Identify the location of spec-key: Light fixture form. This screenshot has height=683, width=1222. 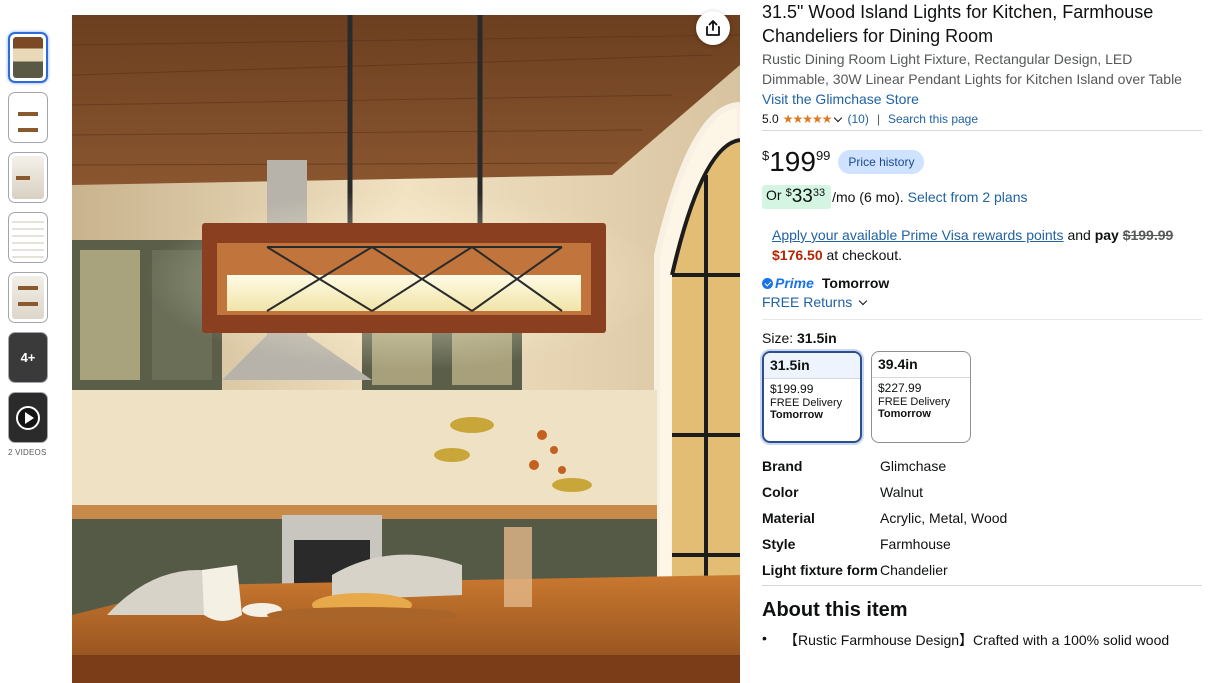
(820, 570).